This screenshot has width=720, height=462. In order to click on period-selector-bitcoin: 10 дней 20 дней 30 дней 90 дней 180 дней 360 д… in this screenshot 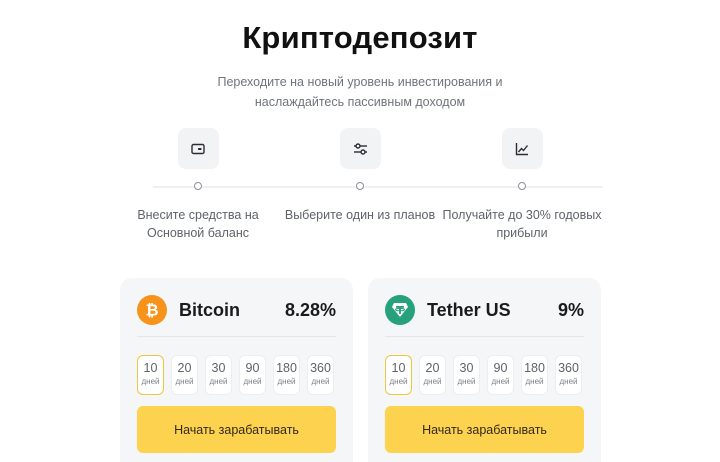, I will do `click(235, 375)`.